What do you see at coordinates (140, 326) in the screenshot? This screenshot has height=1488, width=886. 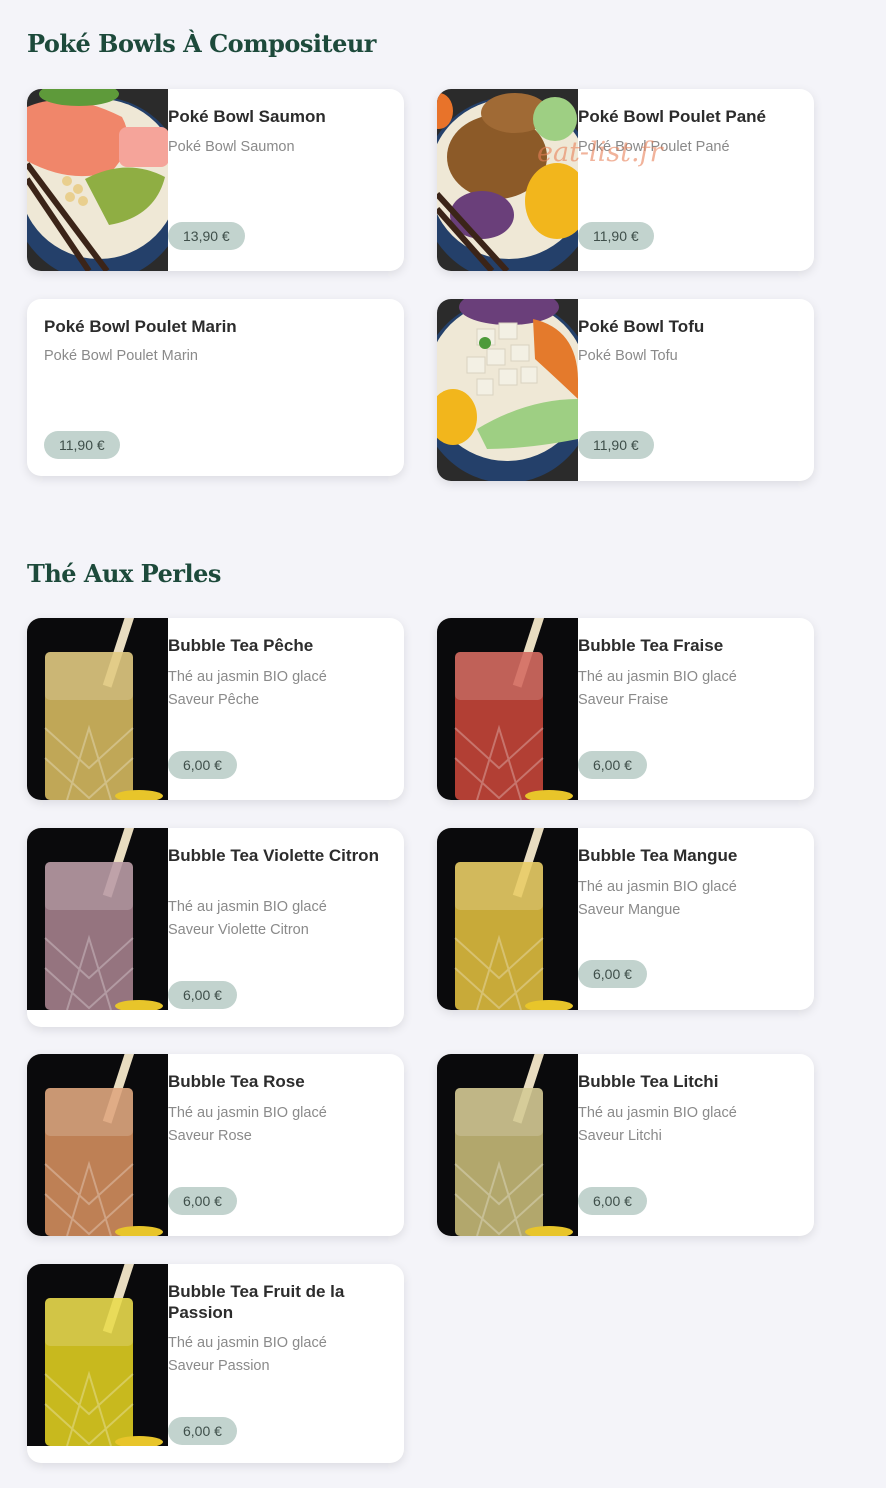 I see `item-name: Poké Bowl Poulet Marin` at bounding box center [140, 326].